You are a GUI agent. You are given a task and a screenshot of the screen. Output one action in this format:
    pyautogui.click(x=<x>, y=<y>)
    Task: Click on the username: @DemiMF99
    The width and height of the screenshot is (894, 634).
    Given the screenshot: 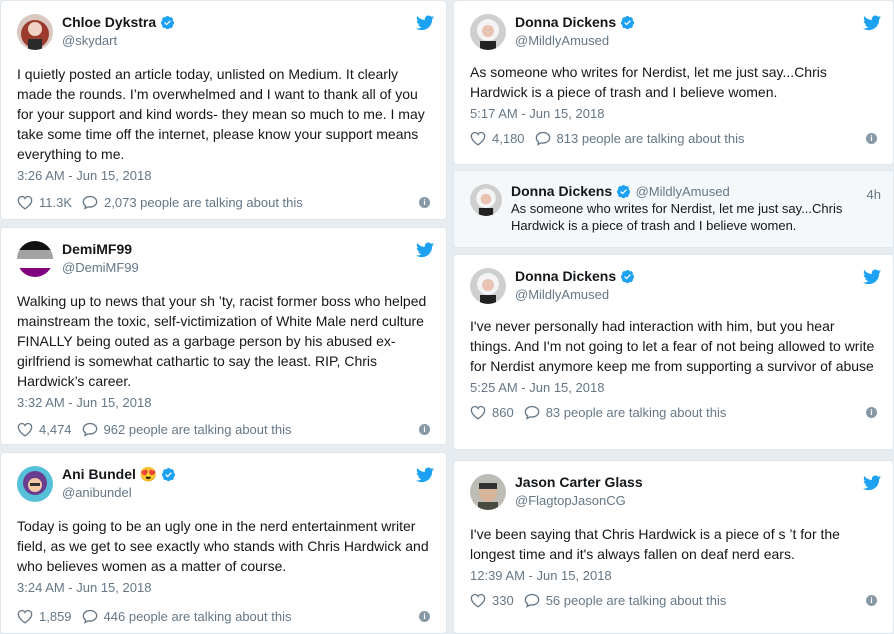 What is the action you would take?
    pyautogui.click(x=246, y=268)
    